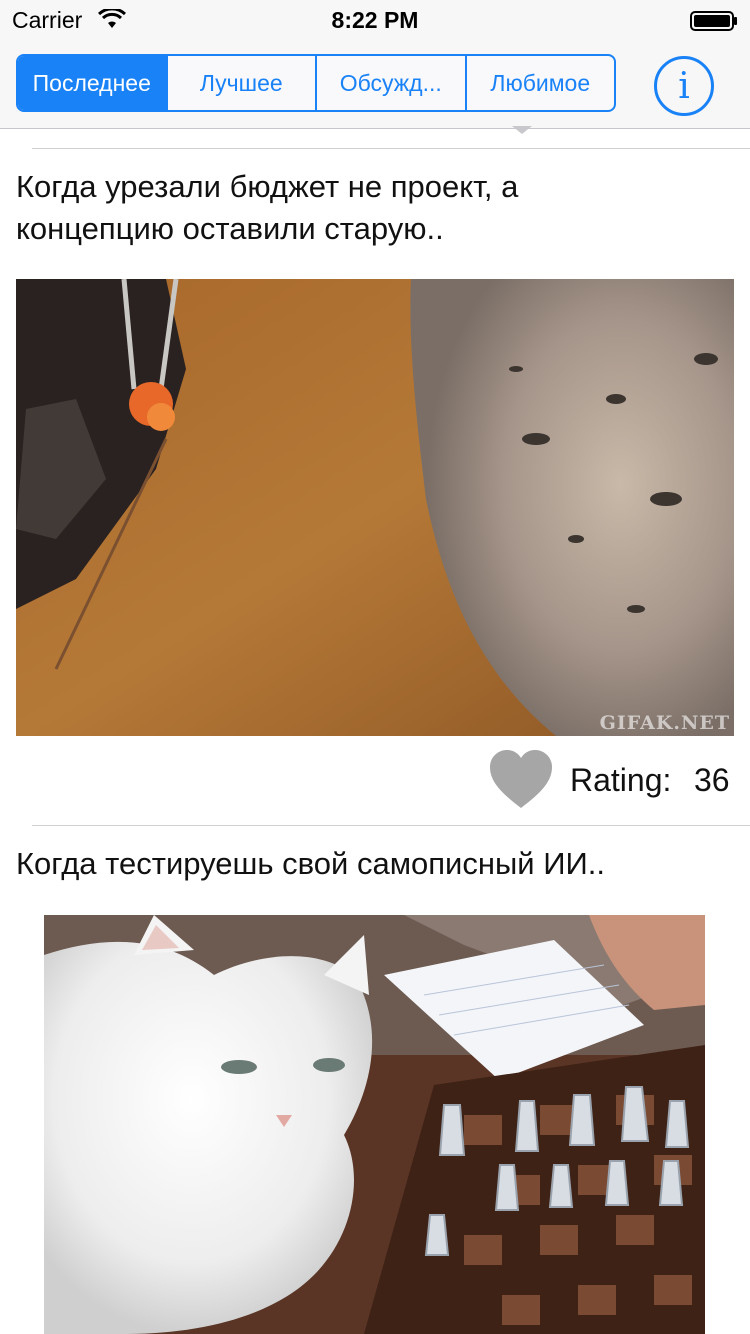 The image size is (750, 1334). What do you see at coordinates (310, 863) in the screenshot?
I see `post-title: Когда тестируешь свой самописный ИИ..` at bounding box center [310, 863].